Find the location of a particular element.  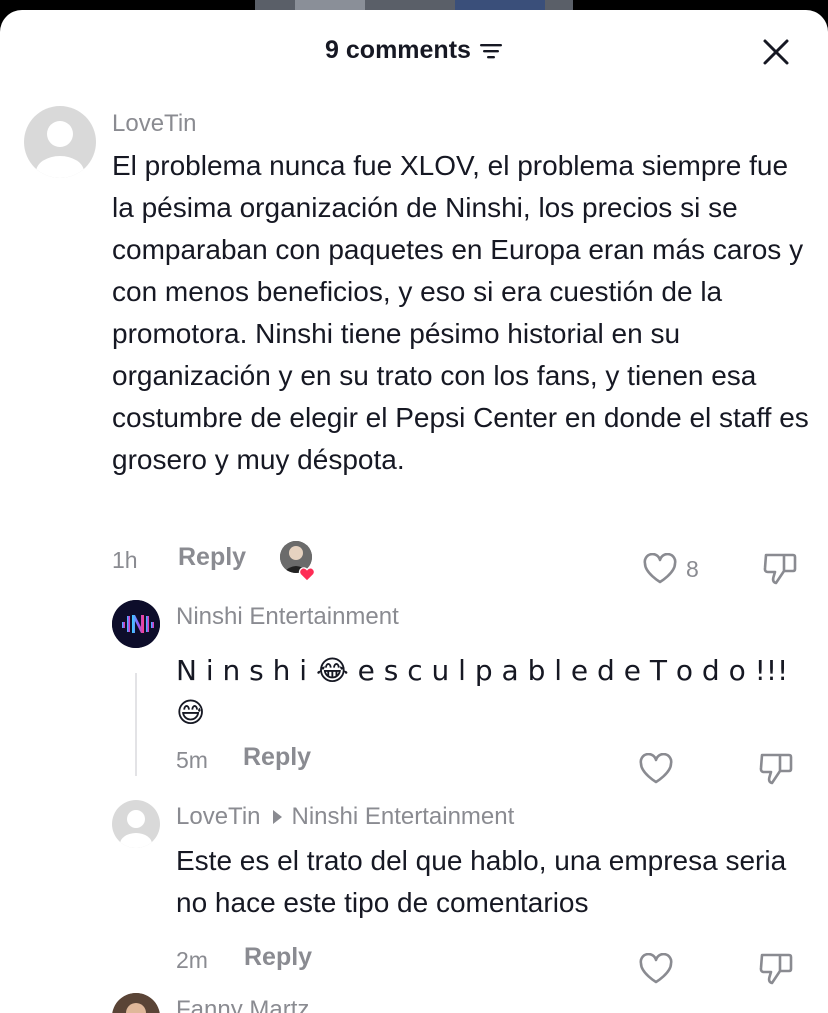

reply-author: LoveTin is located at coordinates (218, 816).